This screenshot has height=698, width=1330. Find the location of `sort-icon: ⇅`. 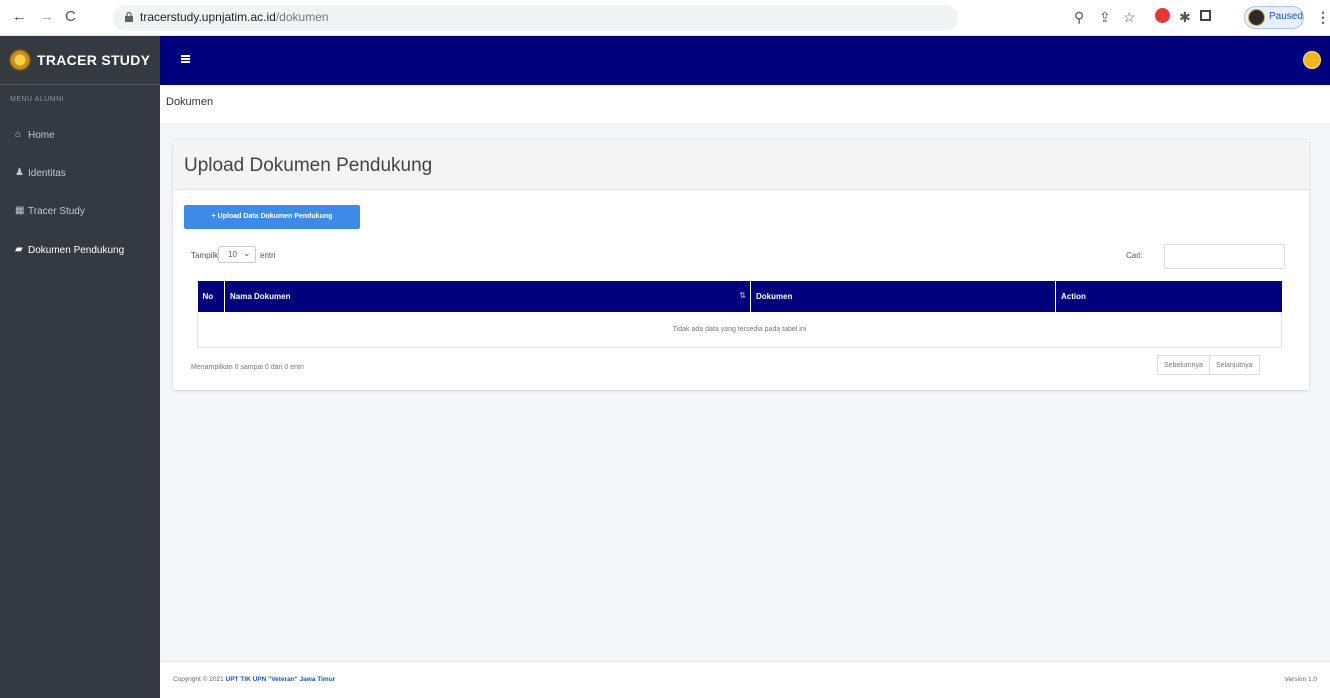

sort-icon: ⇅ is located at coordinates (742, 295).